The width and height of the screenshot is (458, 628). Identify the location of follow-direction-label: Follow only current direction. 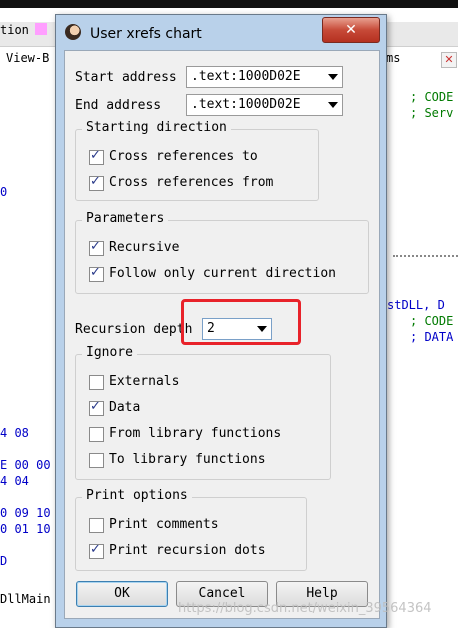
(222, 273).